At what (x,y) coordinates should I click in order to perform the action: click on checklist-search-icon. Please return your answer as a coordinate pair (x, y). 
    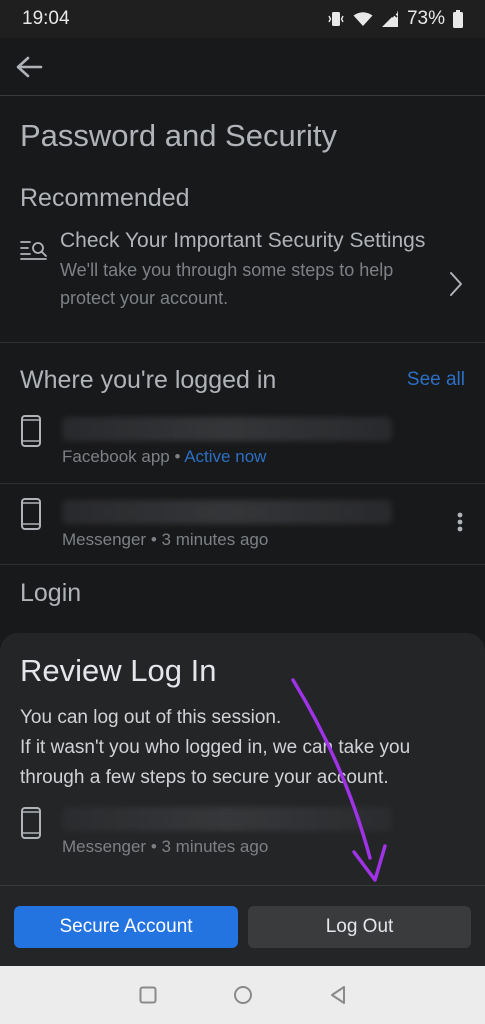
    Looking at the image, I should click on (40, 284).